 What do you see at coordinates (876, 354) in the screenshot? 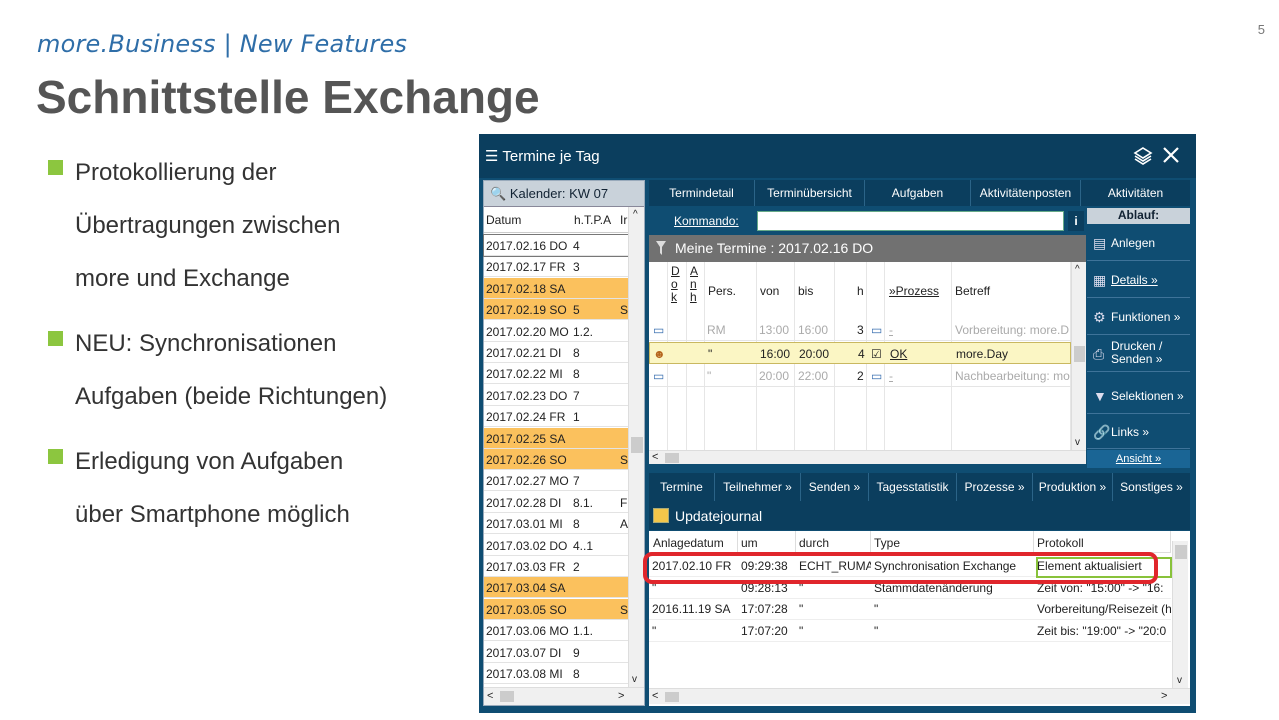
I see `checkbox-checked-icon: ☑` at bounding box center [876, 354].